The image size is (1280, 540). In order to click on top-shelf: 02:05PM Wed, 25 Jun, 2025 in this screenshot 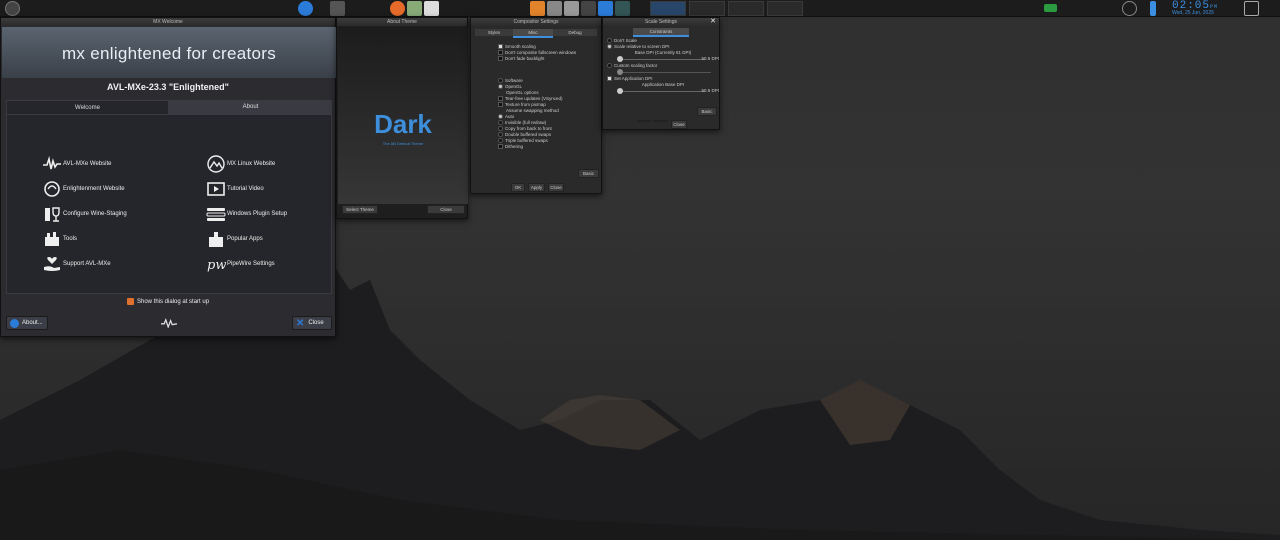, I will do `click(640, 8)`.